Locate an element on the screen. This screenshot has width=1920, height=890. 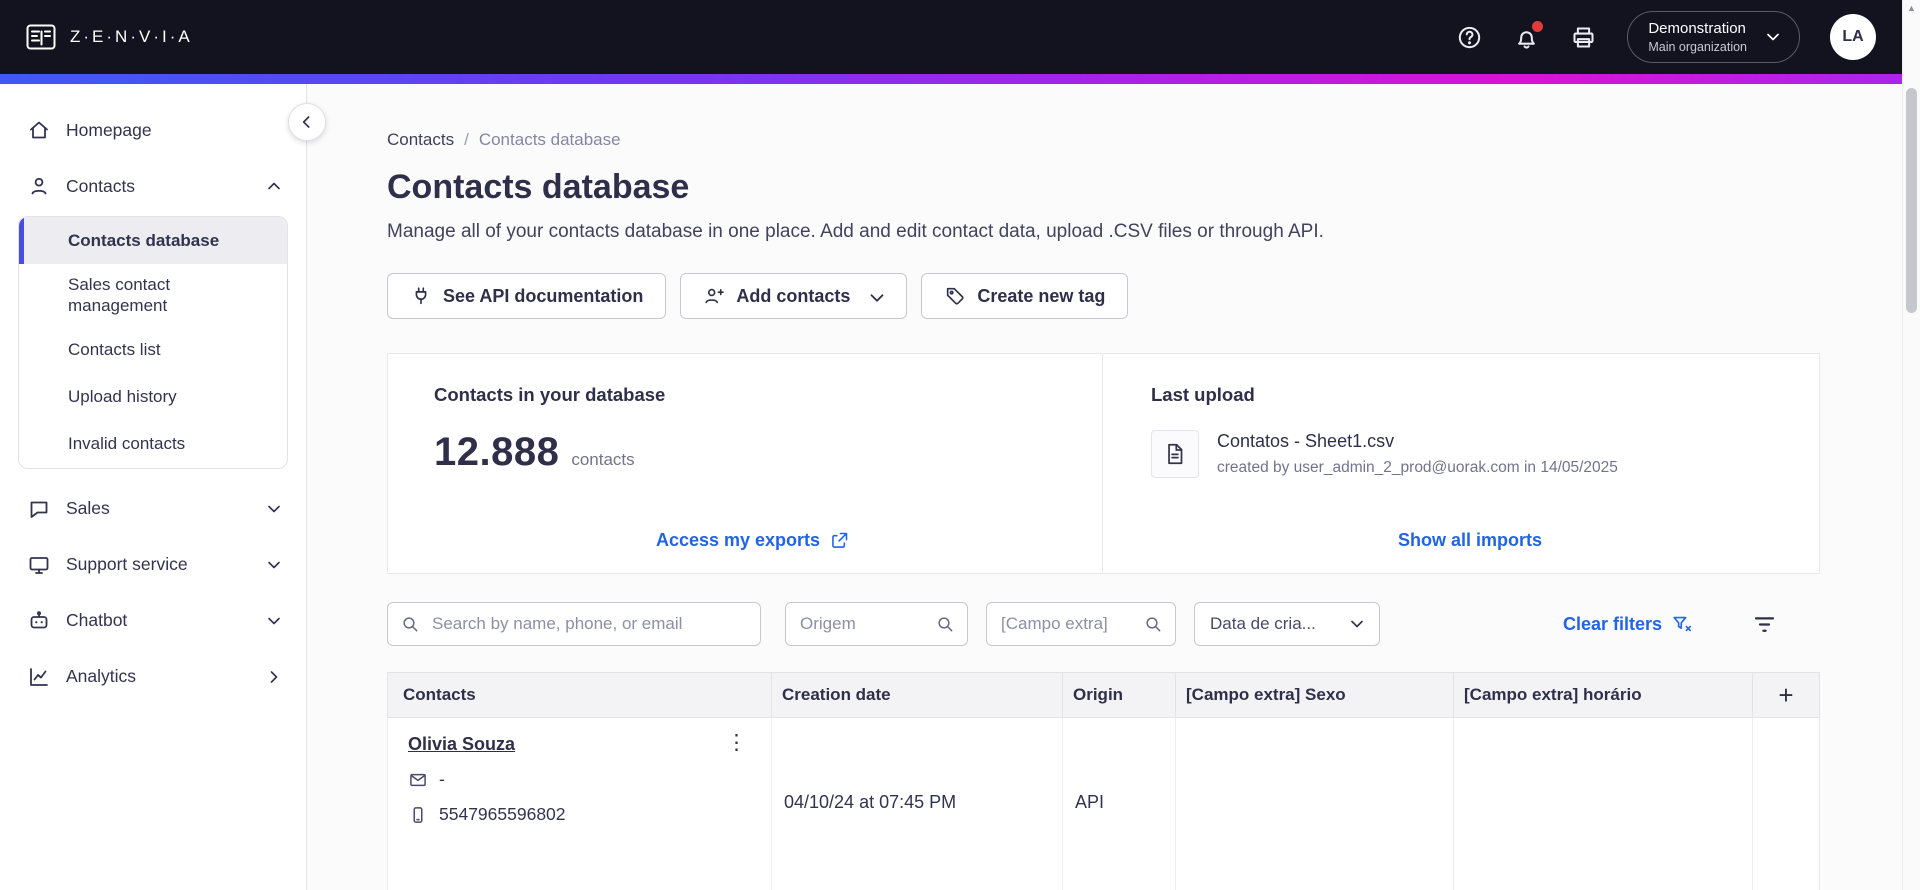
create-new-tag-button: Create new tag is located at coordinates (1025, 296).